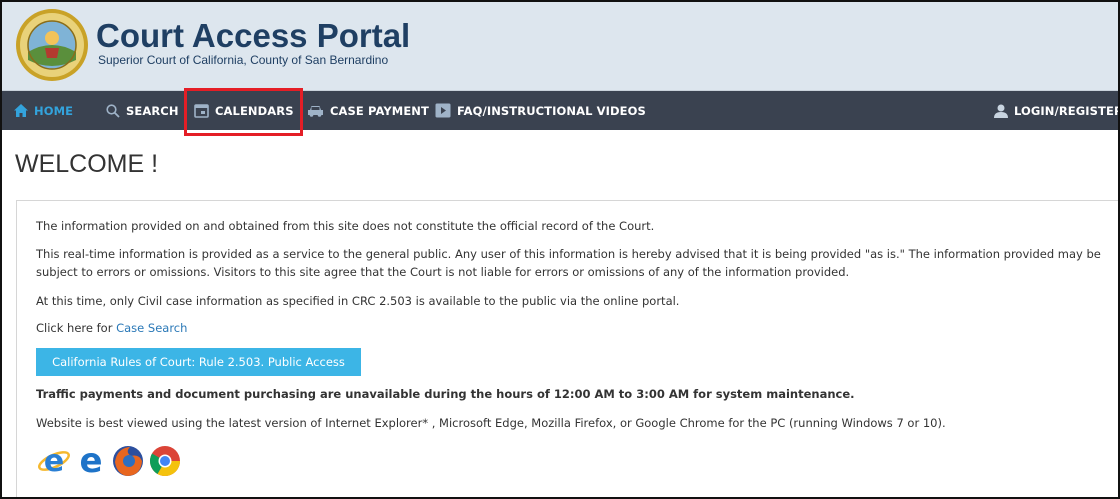  Describe the element at coordinates (1001, 111) in the screenshot. I see `user-icon` at that location.